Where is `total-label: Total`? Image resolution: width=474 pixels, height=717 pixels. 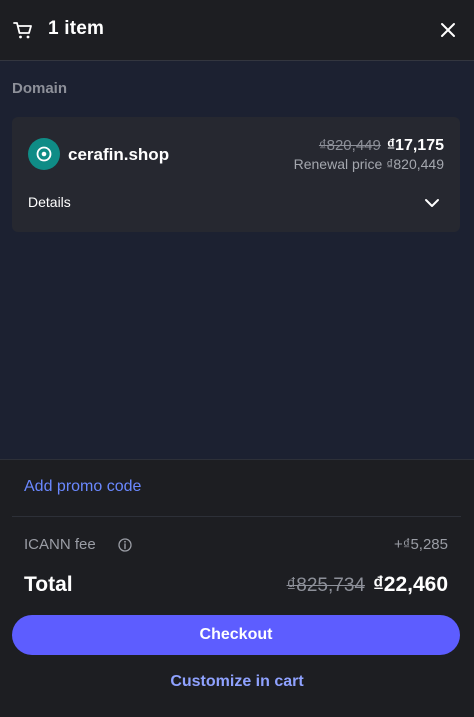 total-label: Total is located at coordinates (48, 584).